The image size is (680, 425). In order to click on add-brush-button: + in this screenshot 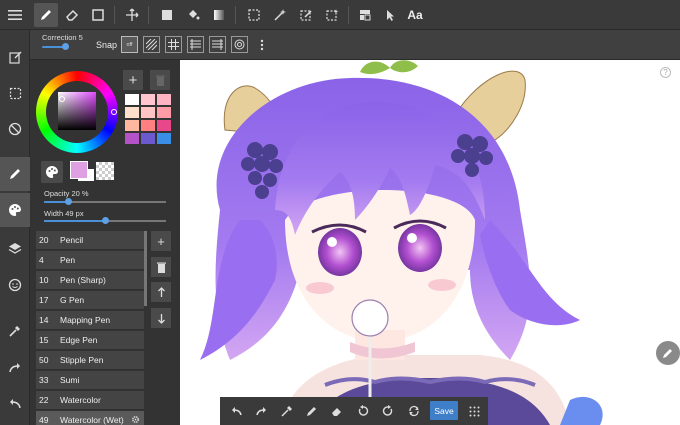, I will do `click(161, 241)`.